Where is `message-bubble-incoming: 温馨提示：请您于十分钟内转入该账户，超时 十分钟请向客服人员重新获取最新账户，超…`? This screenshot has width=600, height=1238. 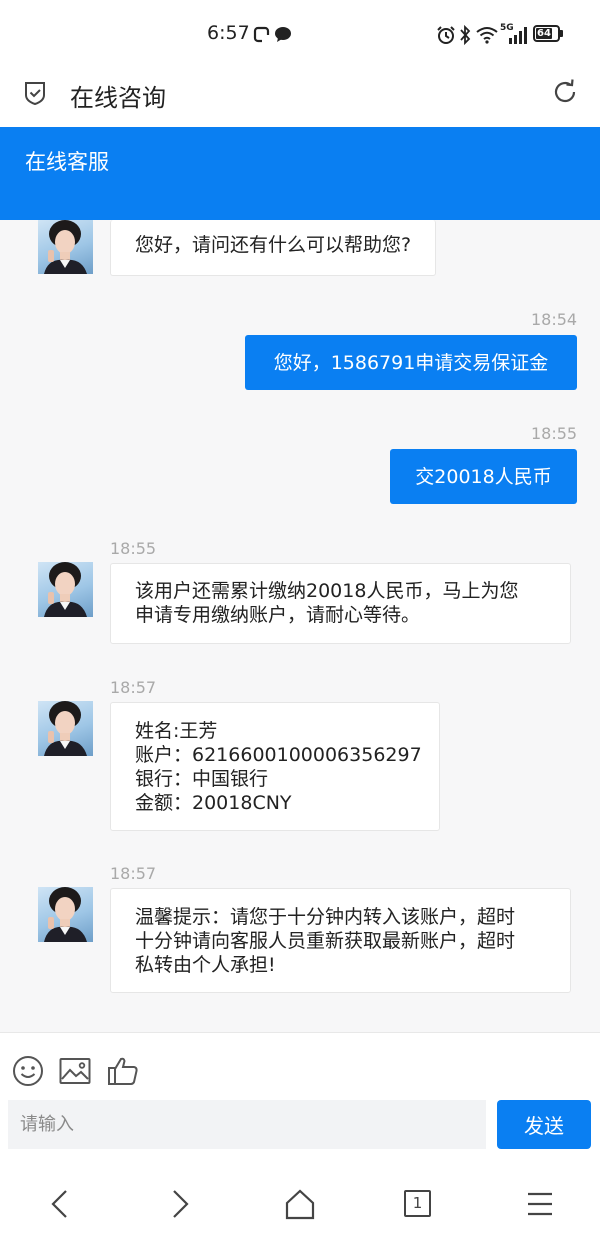 message-bubble-incoming: 温馨提示：请您于十分钟内转入该账户，超时 十分钟请向客服人员重新获取最新账户，超… is located at coordinates (340, 940).